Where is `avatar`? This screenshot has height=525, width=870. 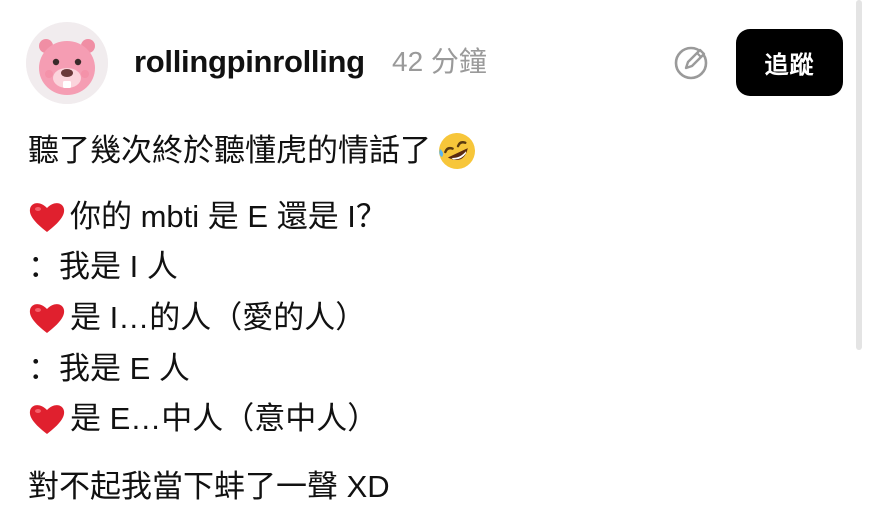 avatar is located at coordinates (67, 63).